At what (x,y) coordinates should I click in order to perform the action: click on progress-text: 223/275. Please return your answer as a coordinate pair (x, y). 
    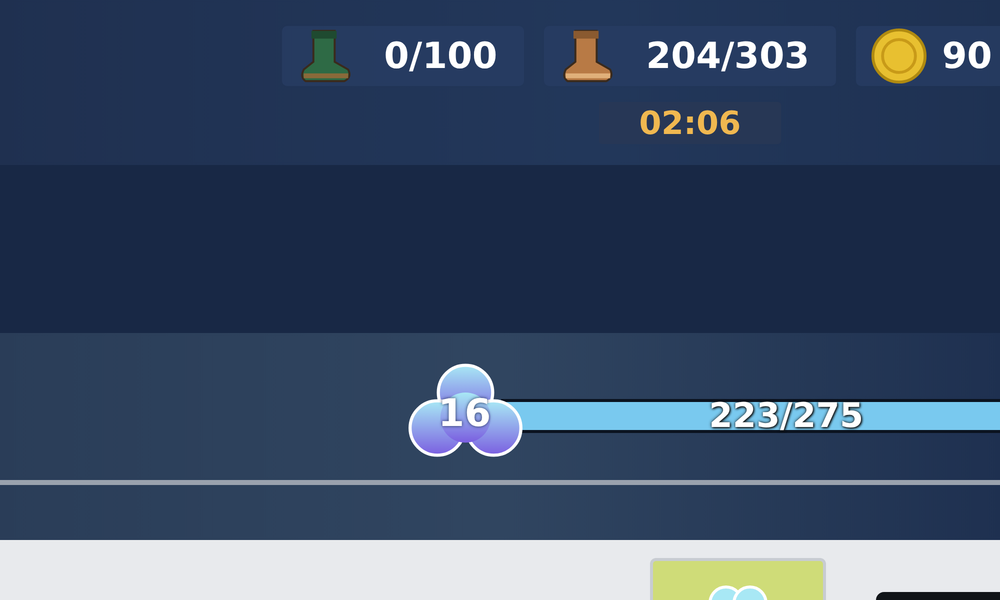
    Looking at the image, I should click on (786, 416).